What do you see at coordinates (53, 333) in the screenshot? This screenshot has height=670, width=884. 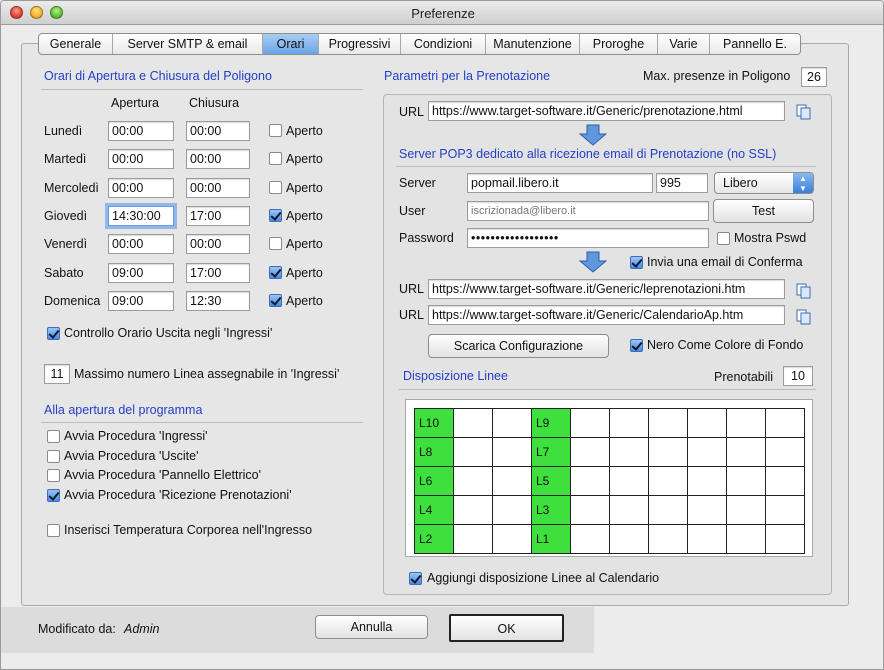 I see `controllo-orario-checkbox` at bounding box center [53, 333].